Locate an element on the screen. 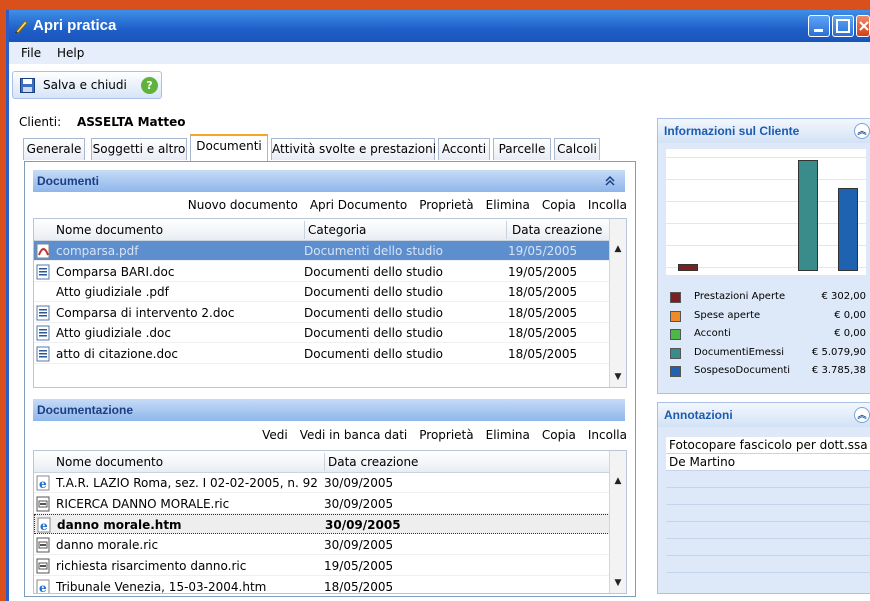  tab-soggetti-e-altro: Soggetti e altro is located at coordinates (139, 149).